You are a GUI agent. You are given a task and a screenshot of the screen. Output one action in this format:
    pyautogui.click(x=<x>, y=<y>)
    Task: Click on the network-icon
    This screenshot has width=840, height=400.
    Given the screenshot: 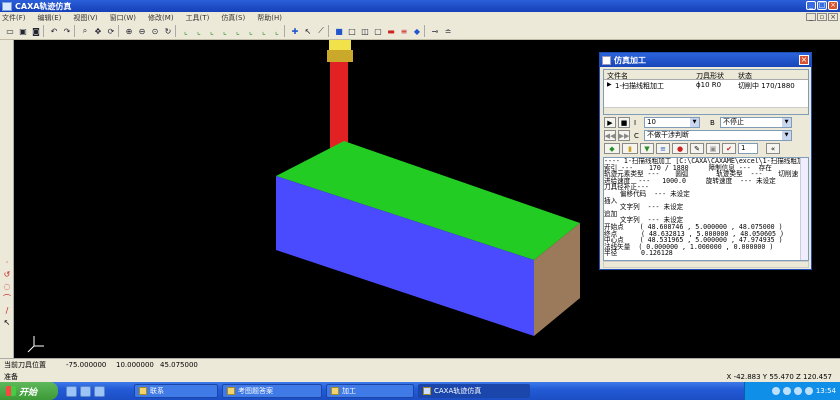 What is the action you would take?
    pyautogui.click(x=786, y=391)
    